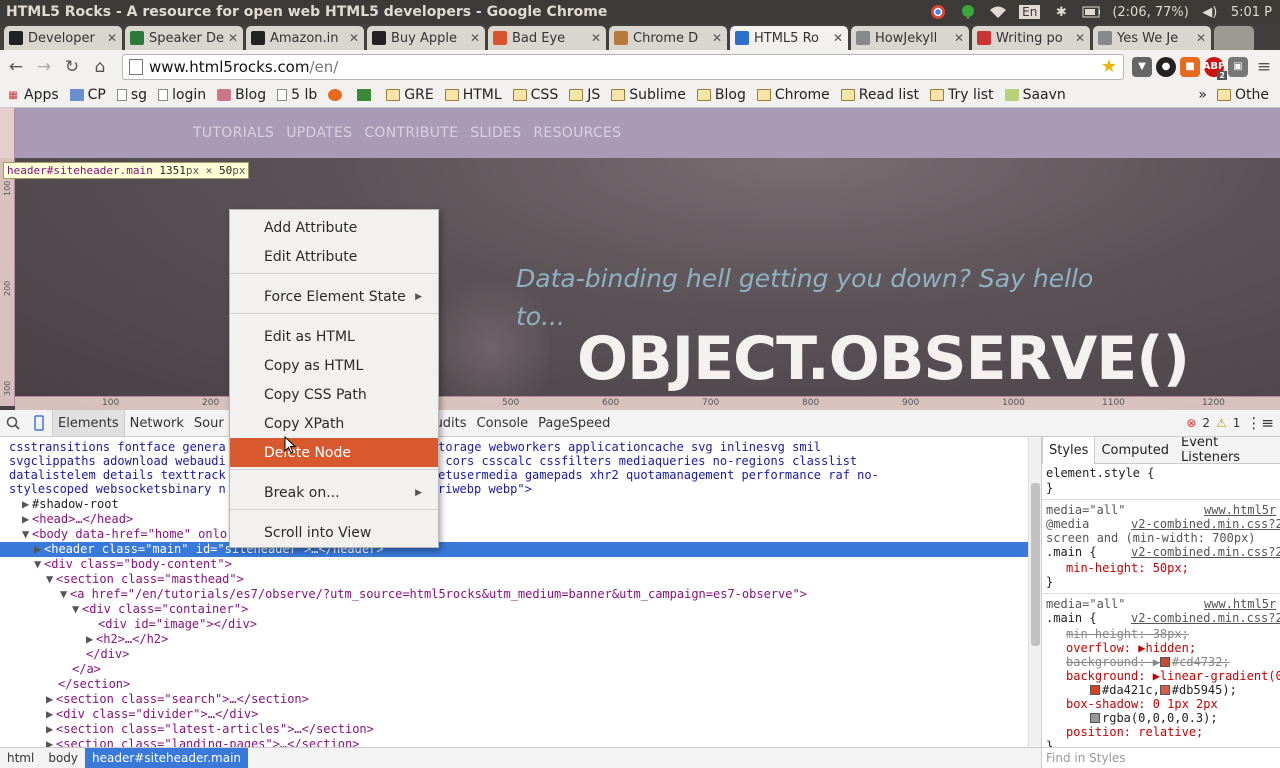  I want to click on menu-item-edit-attribute: Edit Attribute, so click(334, 256).